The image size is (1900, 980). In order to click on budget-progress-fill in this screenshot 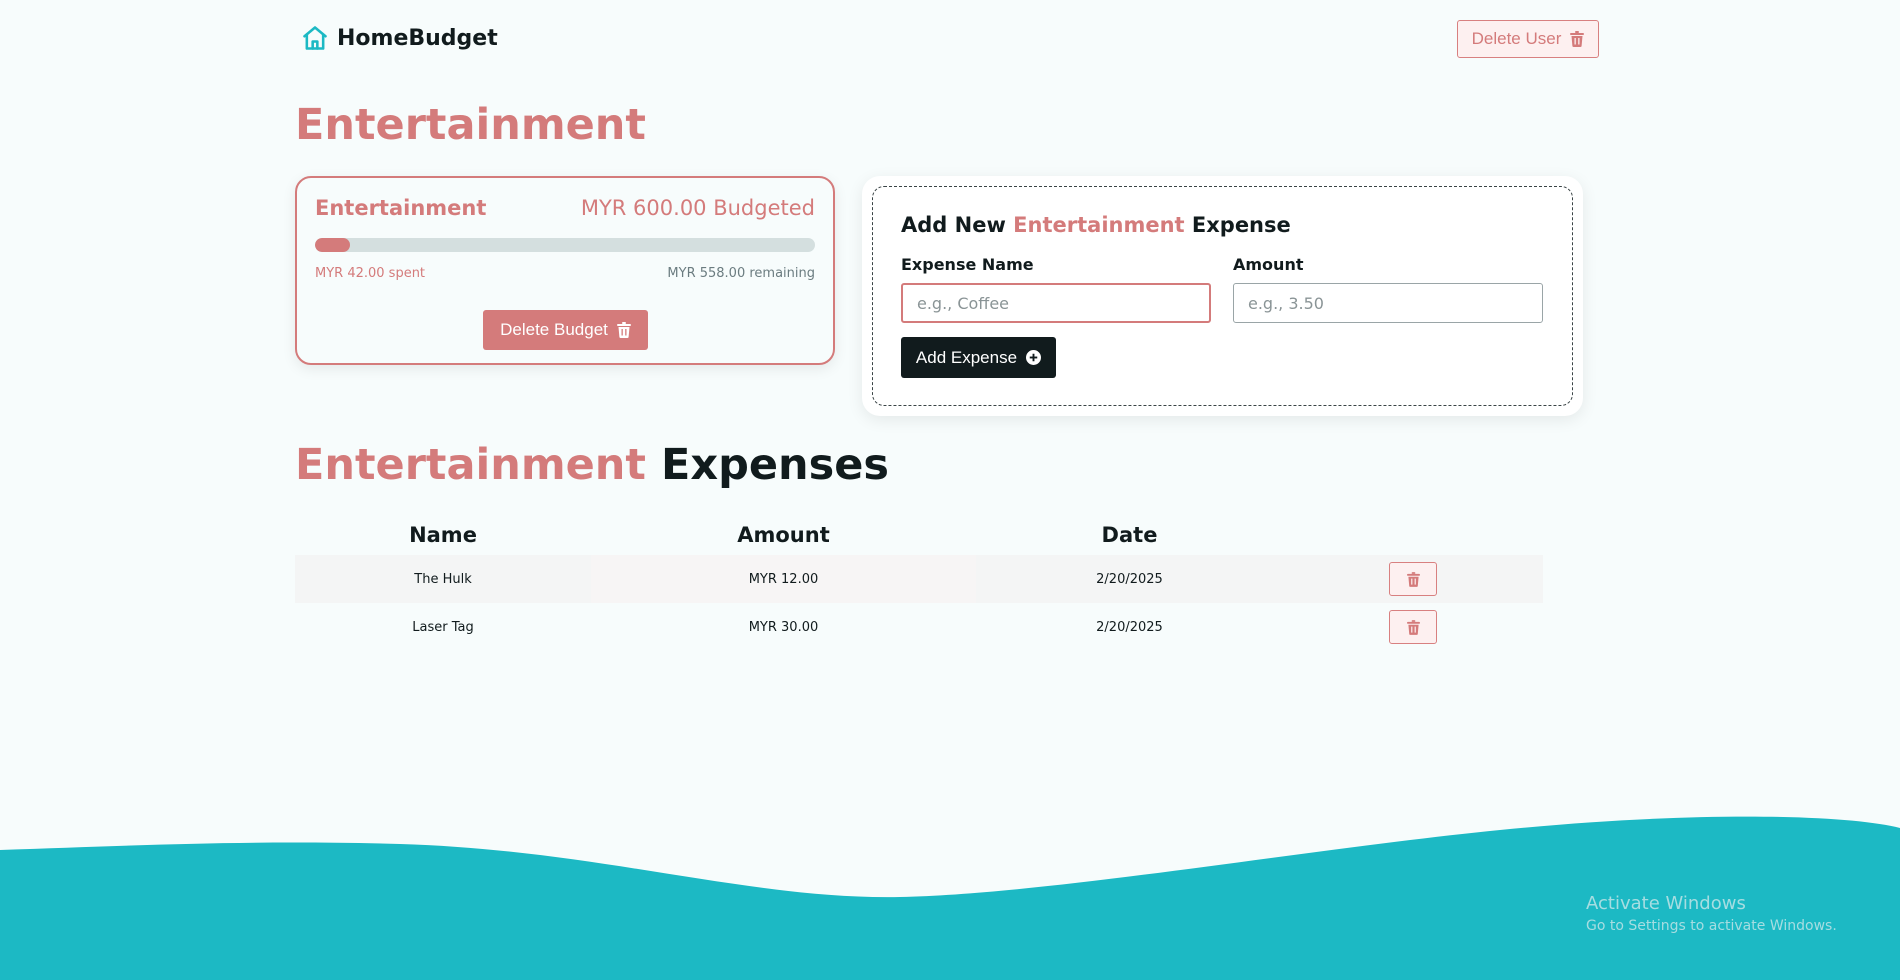, I will do `click(332, 245)`.